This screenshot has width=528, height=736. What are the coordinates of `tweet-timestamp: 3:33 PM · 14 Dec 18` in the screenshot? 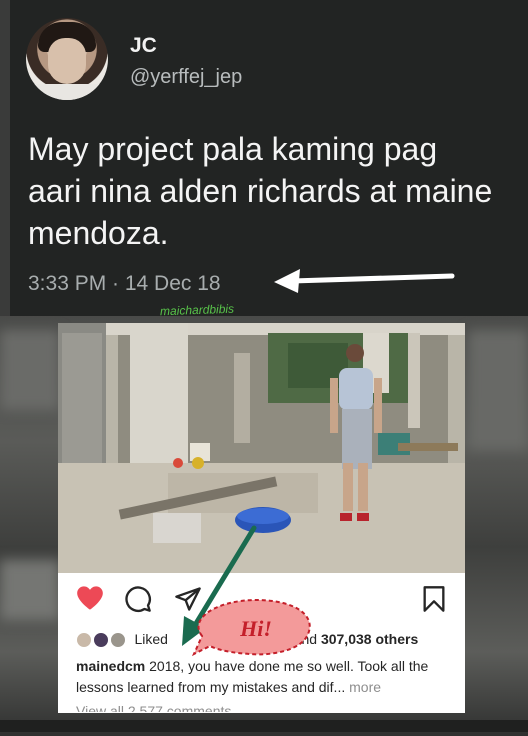 It's located at (124, 284).